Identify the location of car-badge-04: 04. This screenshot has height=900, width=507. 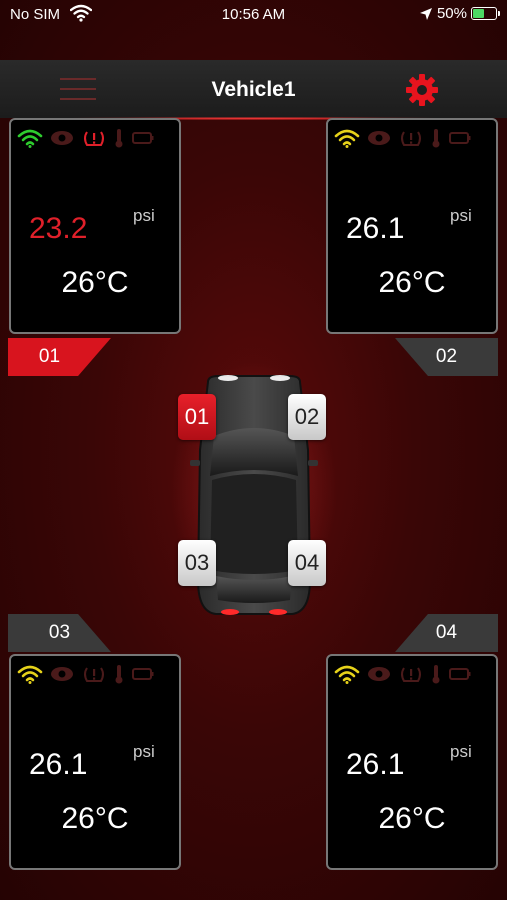
(307, 563).